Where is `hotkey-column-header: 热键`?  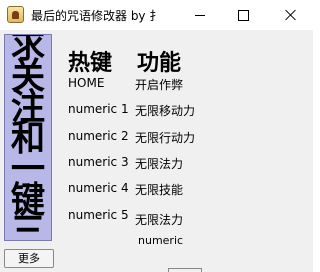 hotkey-column-header: 热键 is located at coordinates (90, 63).